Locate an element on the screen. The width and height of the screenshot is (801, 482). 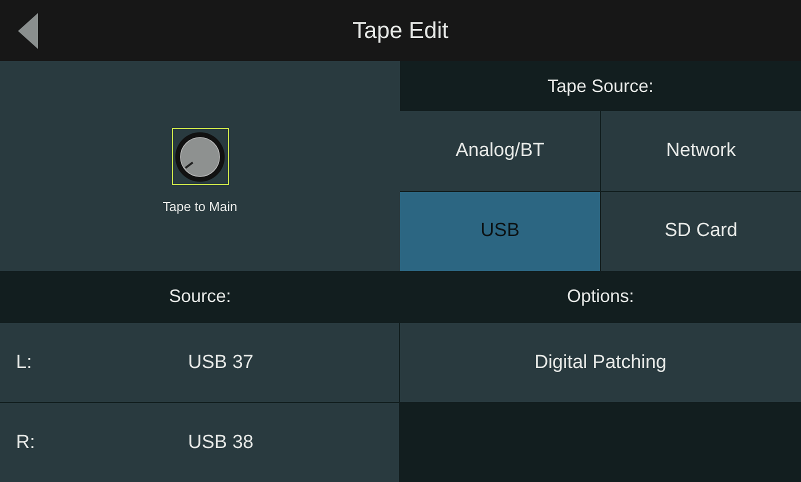
source-option-button: Analog/BT is located at coordinates (500, 150).